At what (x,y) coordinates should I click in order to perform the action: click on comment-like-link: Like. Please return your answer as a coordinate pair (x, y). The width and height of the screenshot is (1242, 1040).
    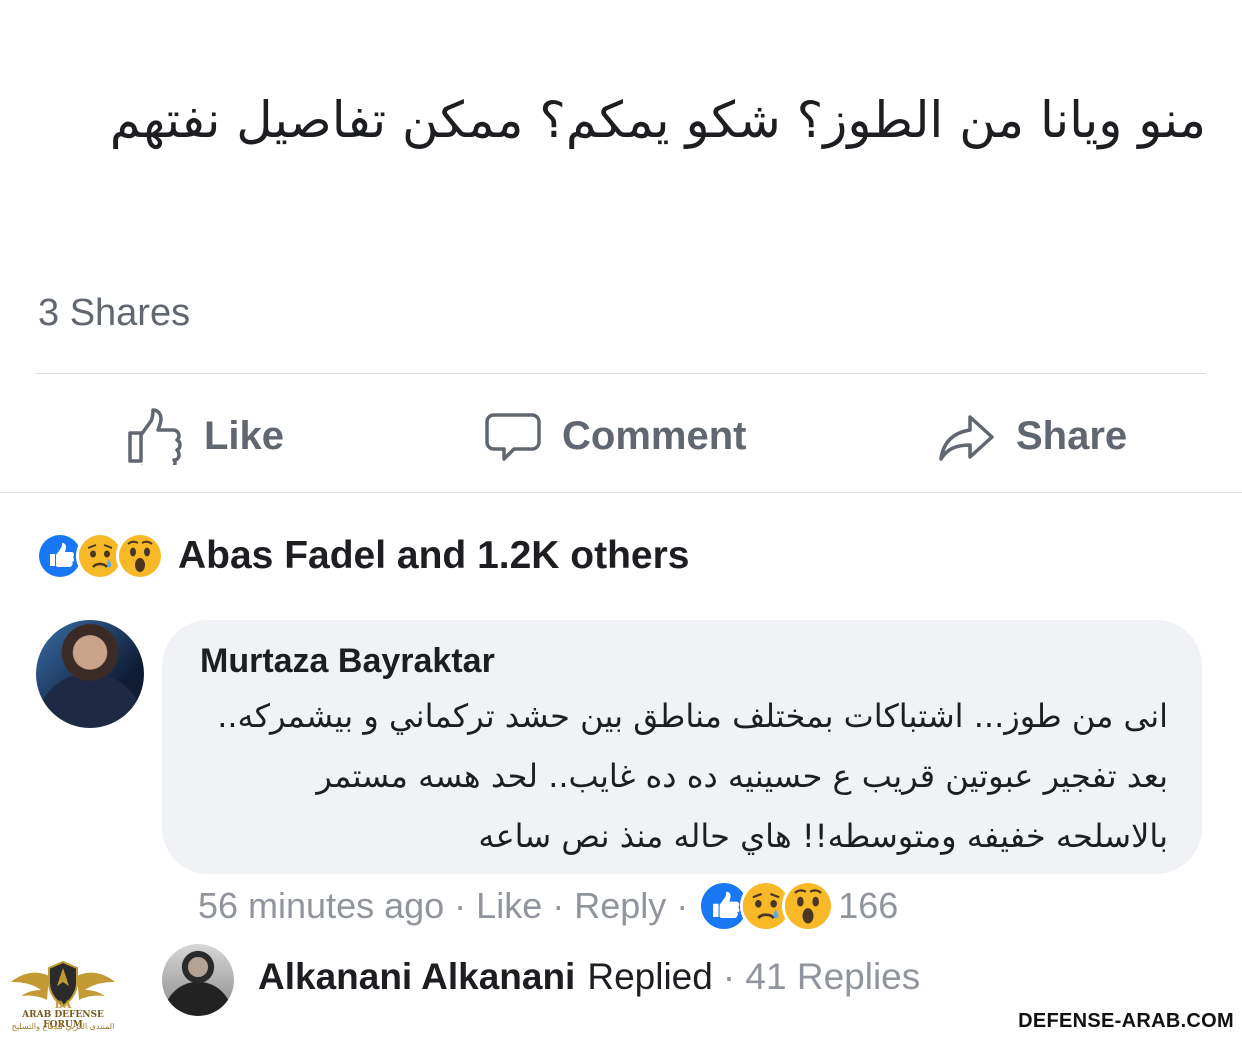
    Looking at the image, I should click on (509, 906).